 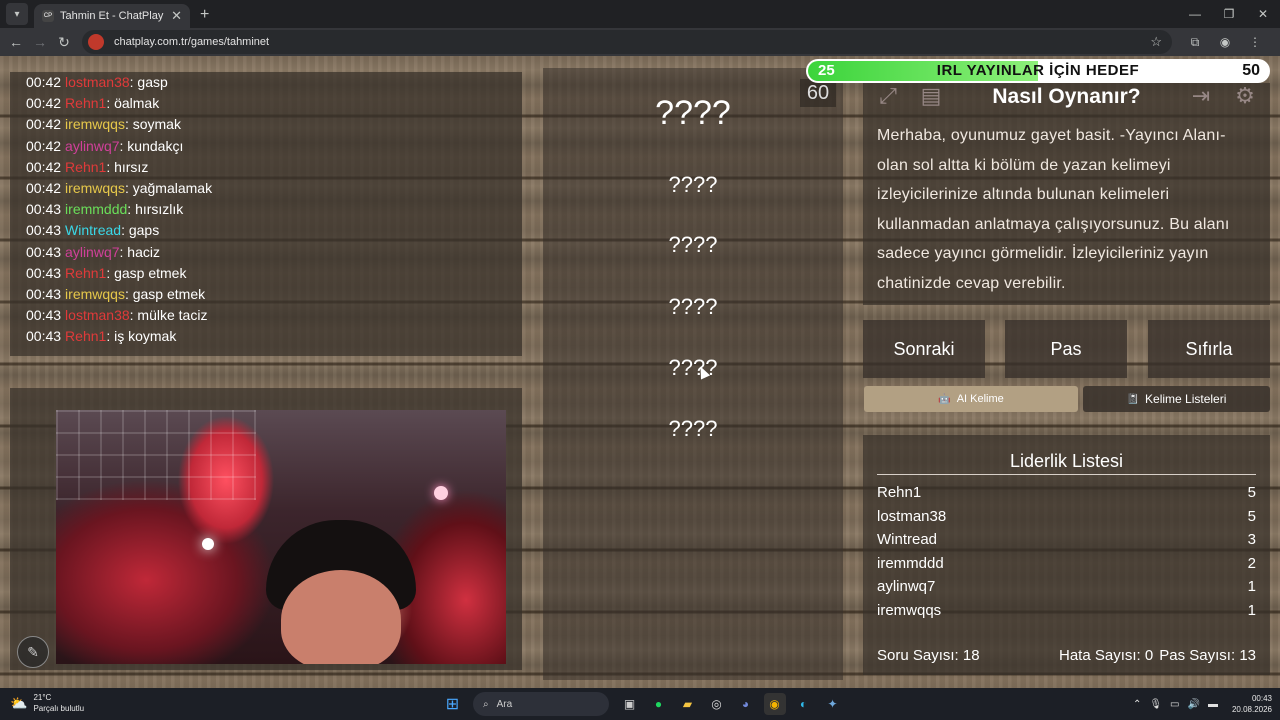 What do you see at coordinates (266, 209) in the screenshot?
I see `chat-message: 00:43 iremmddd: hırsızlık` at bounding box center [266, 209].